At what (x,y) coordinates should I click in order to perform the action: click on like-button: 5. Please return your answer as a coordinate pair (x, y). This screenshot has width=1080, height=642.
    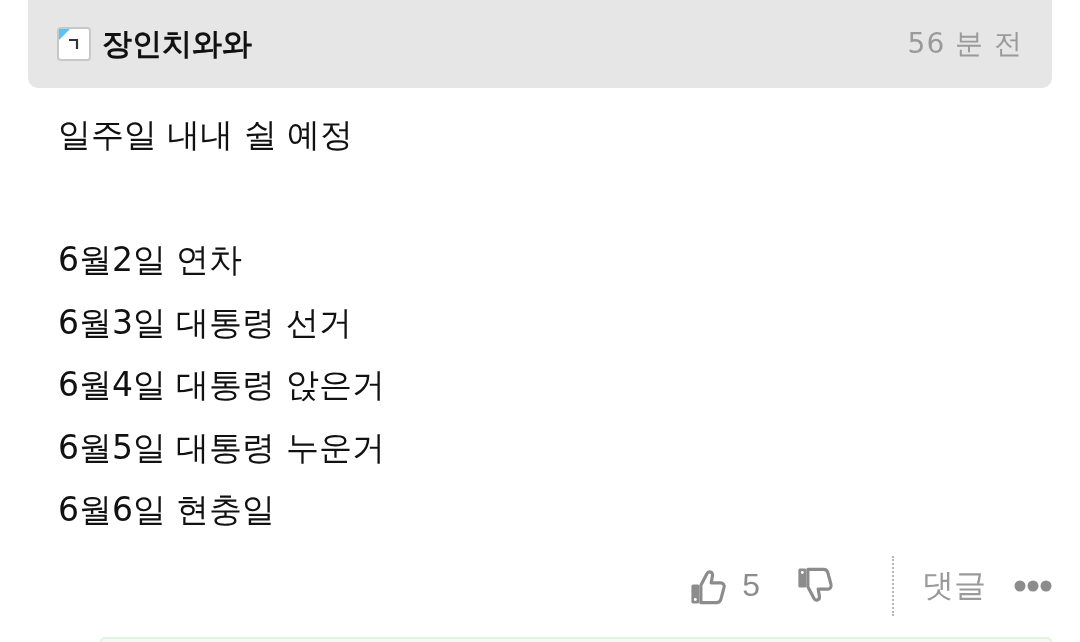
    Looking at the image, I should click on (724, 585).